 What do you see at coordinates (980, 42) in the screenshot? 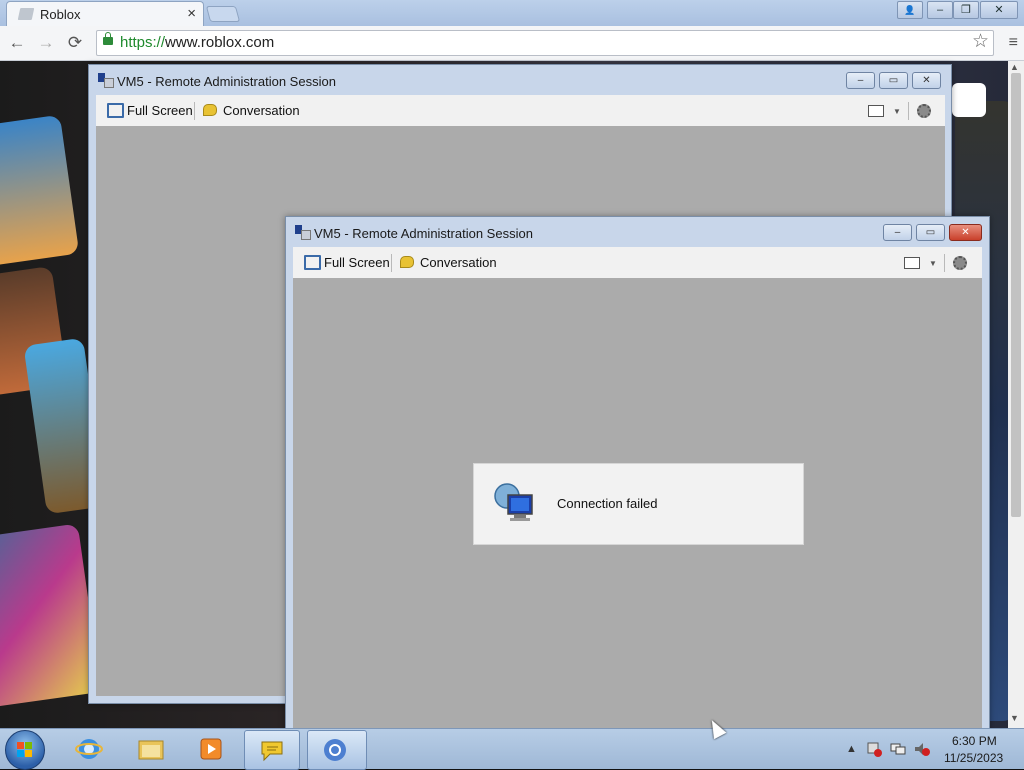
I see `bookmark-star-icon: ☆` at bounding box center [980, 42].